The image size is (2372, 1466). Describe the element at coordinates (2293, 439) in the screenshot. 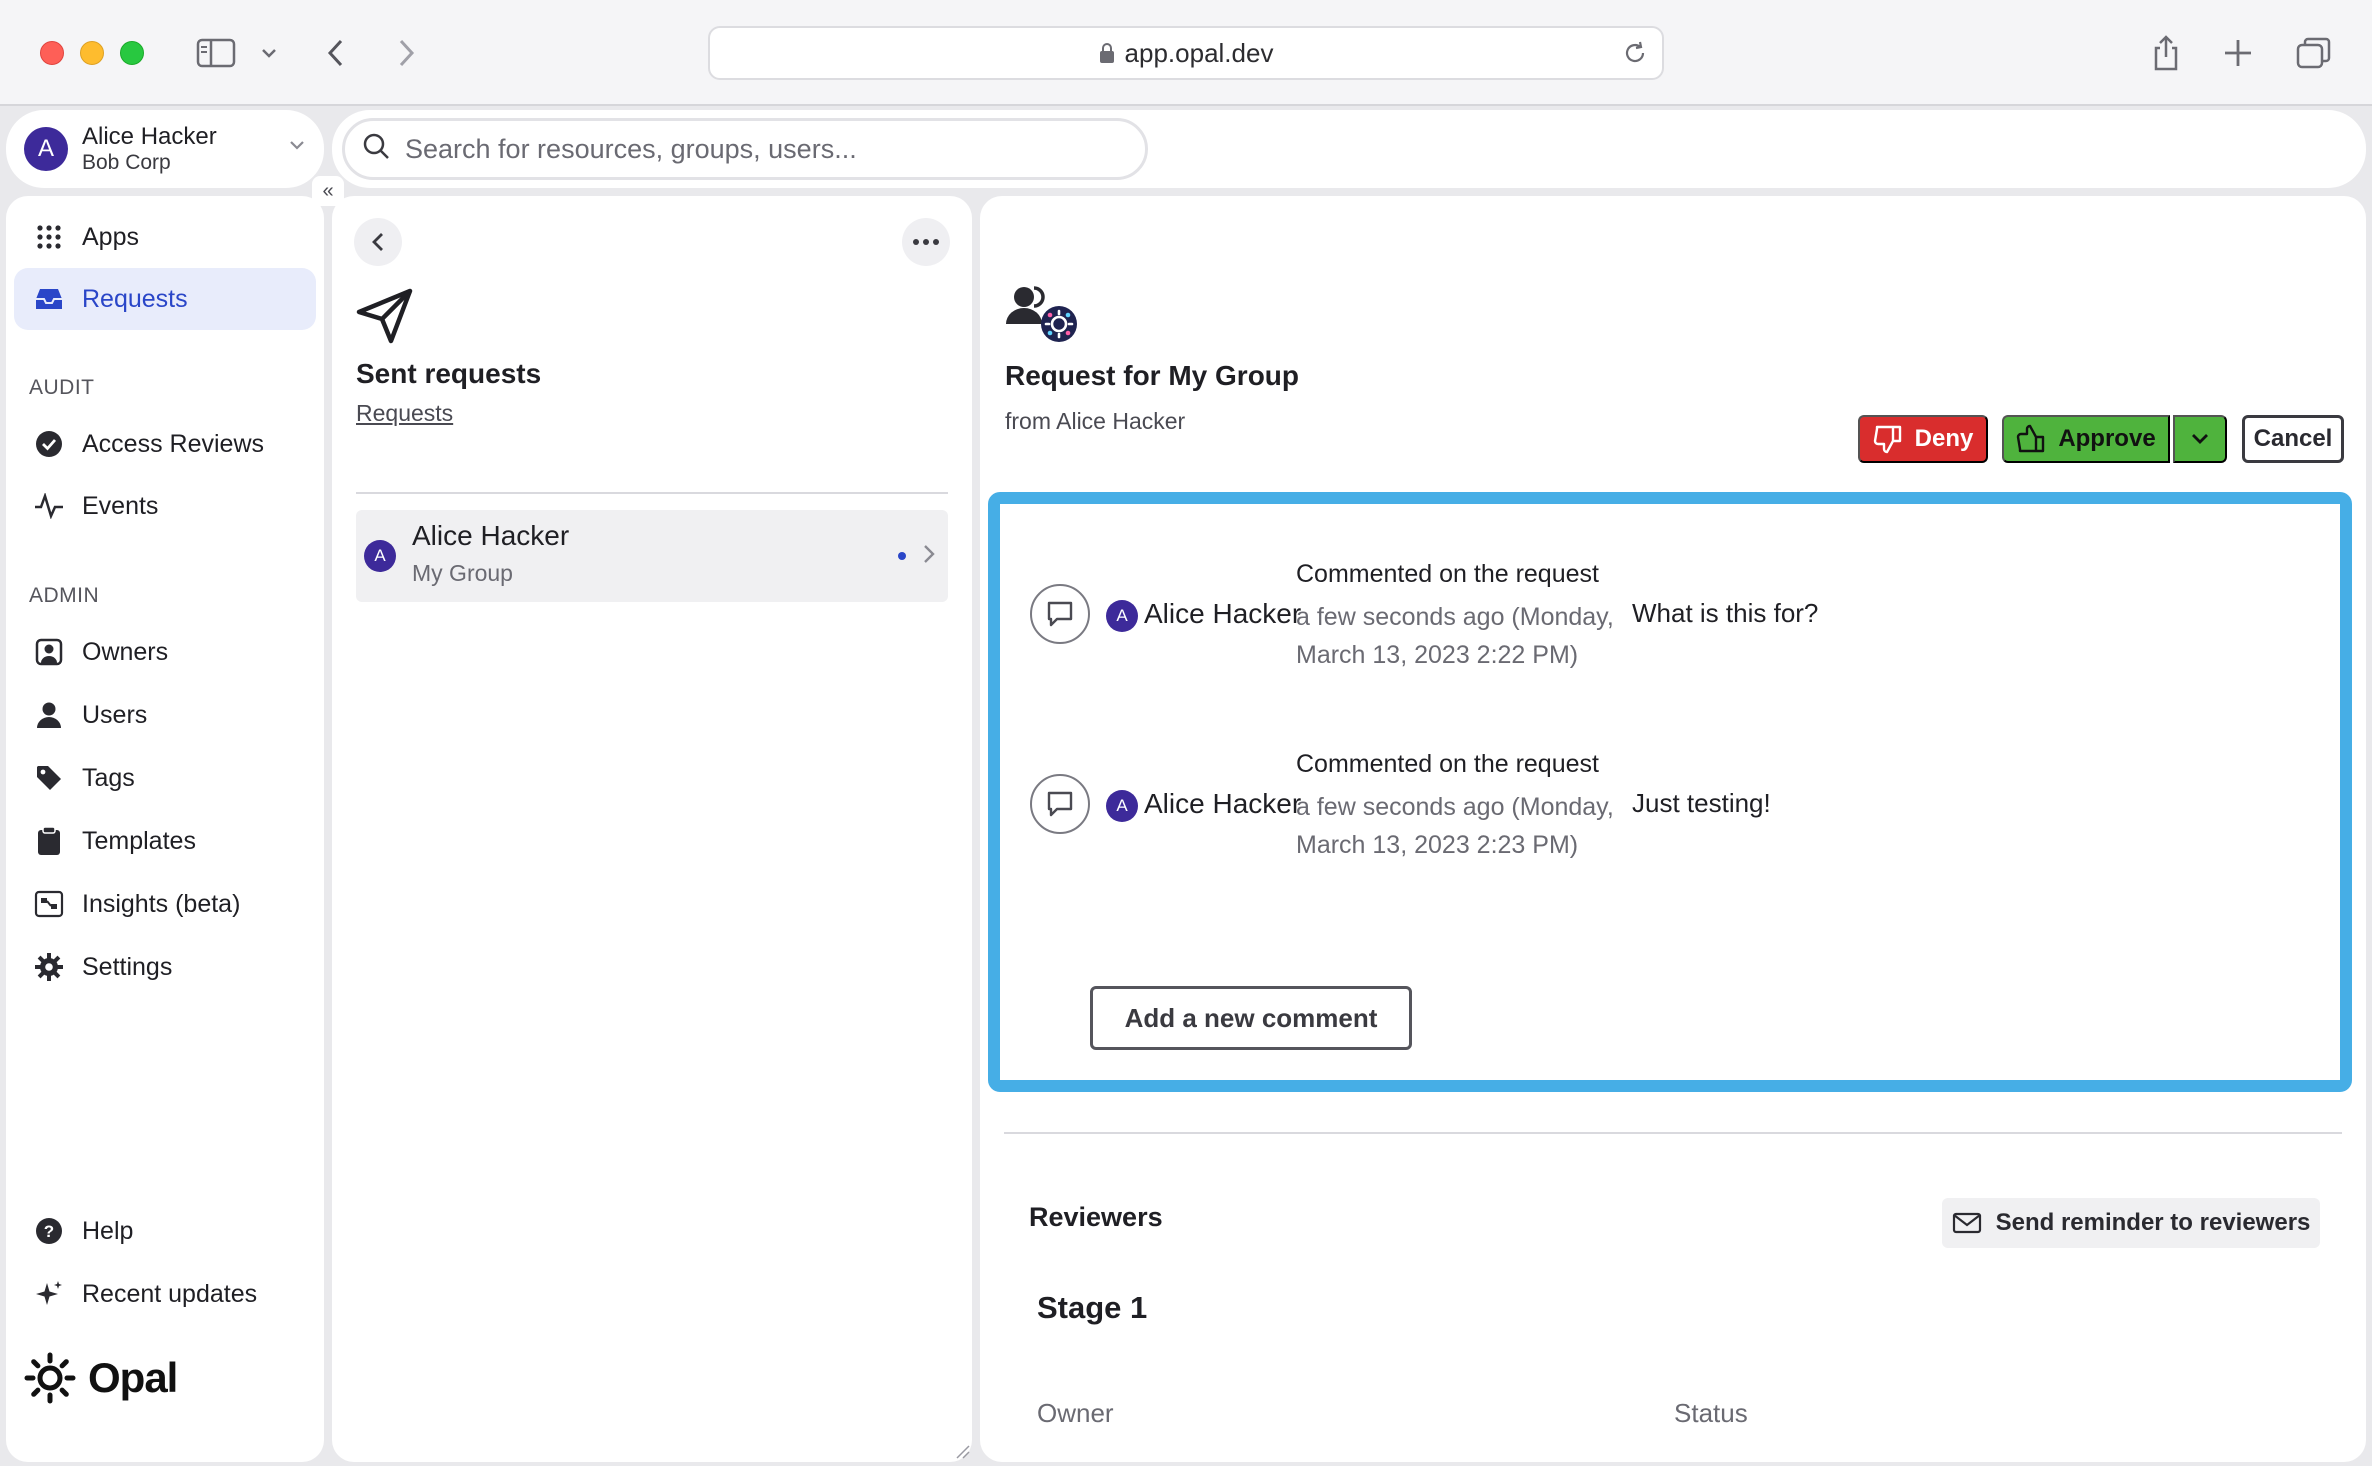

I see `cancel-button: Cancel` at that location.